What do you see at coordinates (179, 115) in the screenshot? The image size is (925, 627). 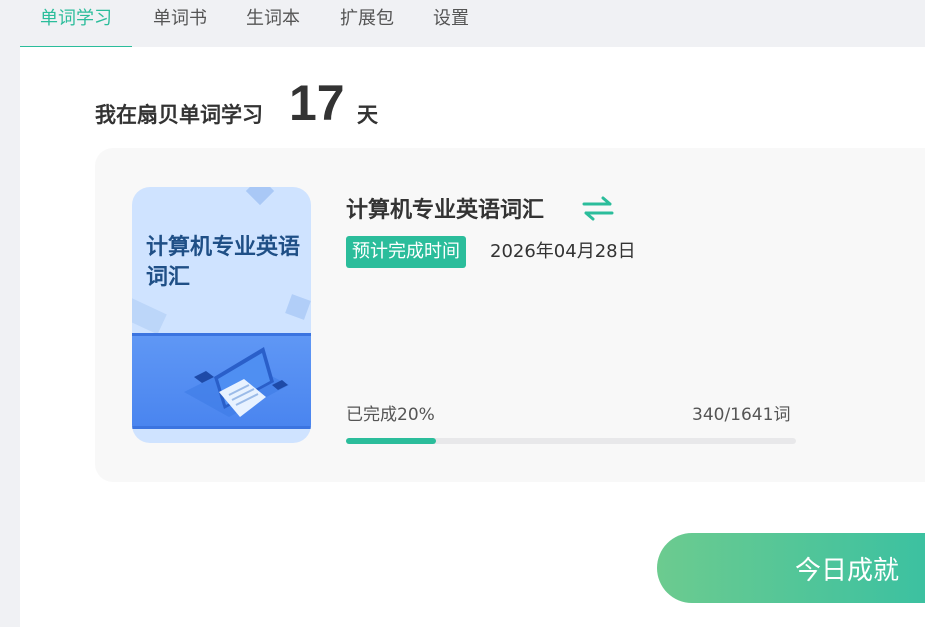 I see `heading-prefix: 我在扇贝单词学习` at bounding box center [179, 115].